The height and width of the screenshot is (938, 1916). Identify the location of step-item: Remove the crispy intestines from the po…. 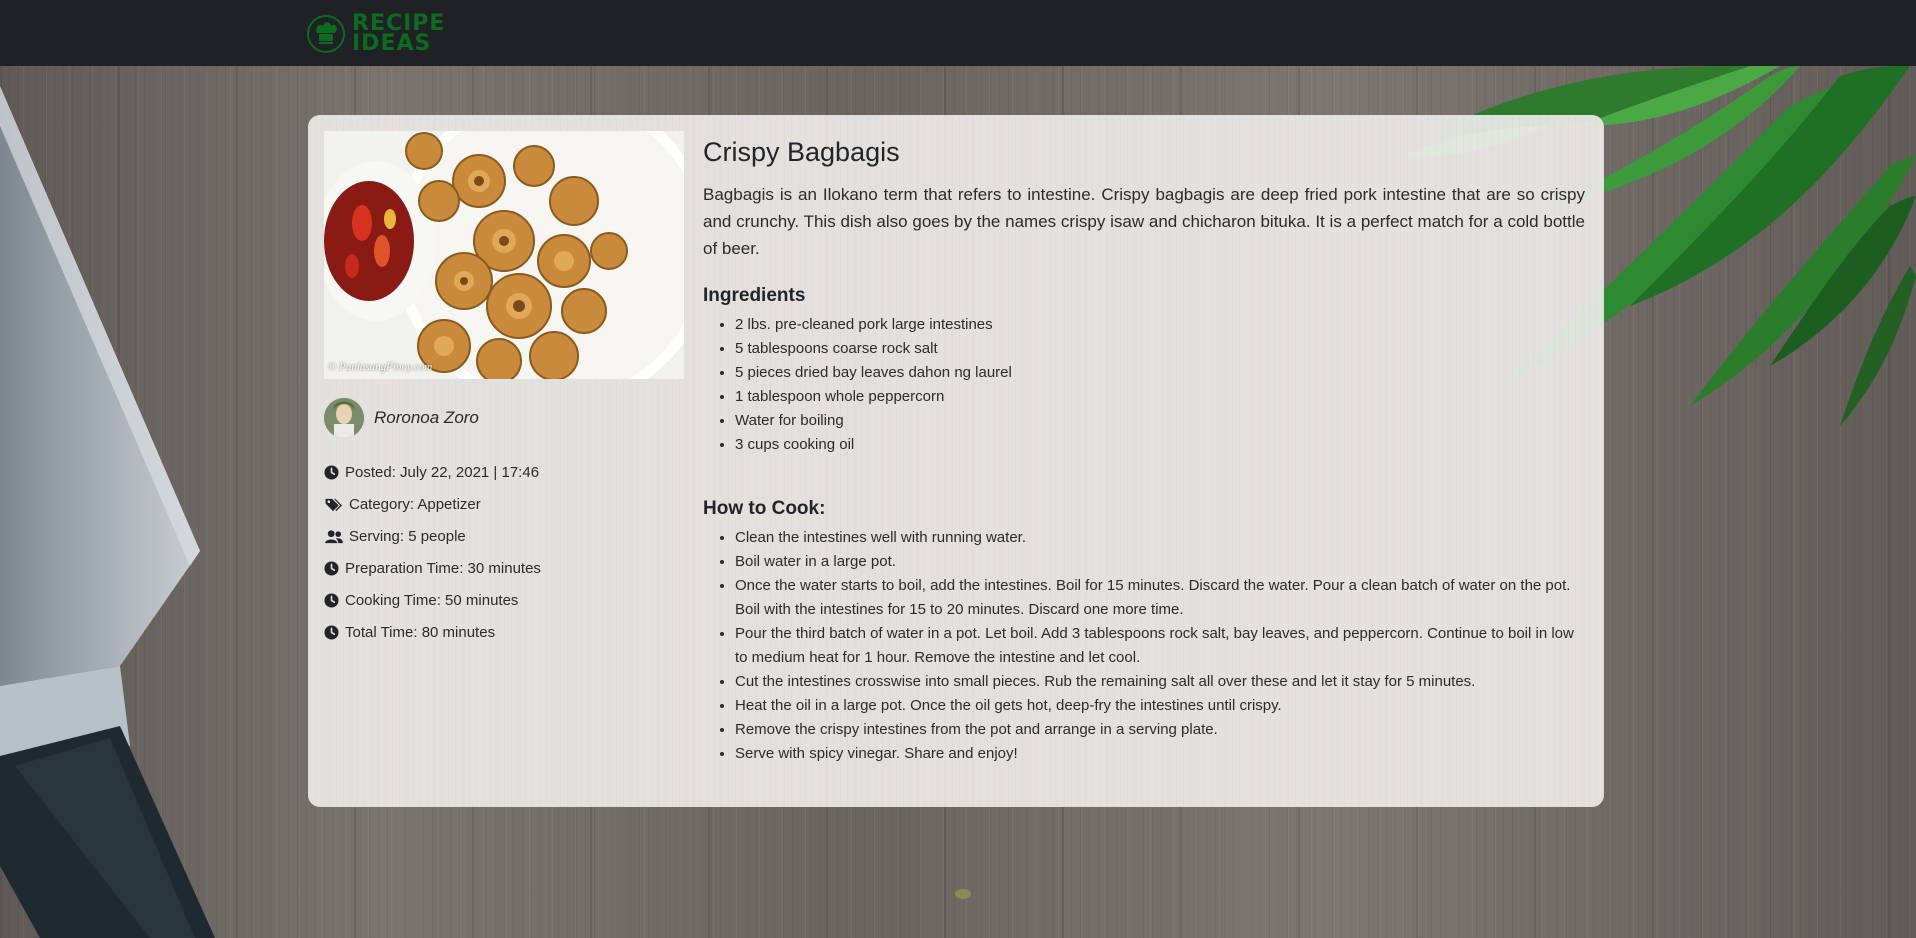
(1160, 730).